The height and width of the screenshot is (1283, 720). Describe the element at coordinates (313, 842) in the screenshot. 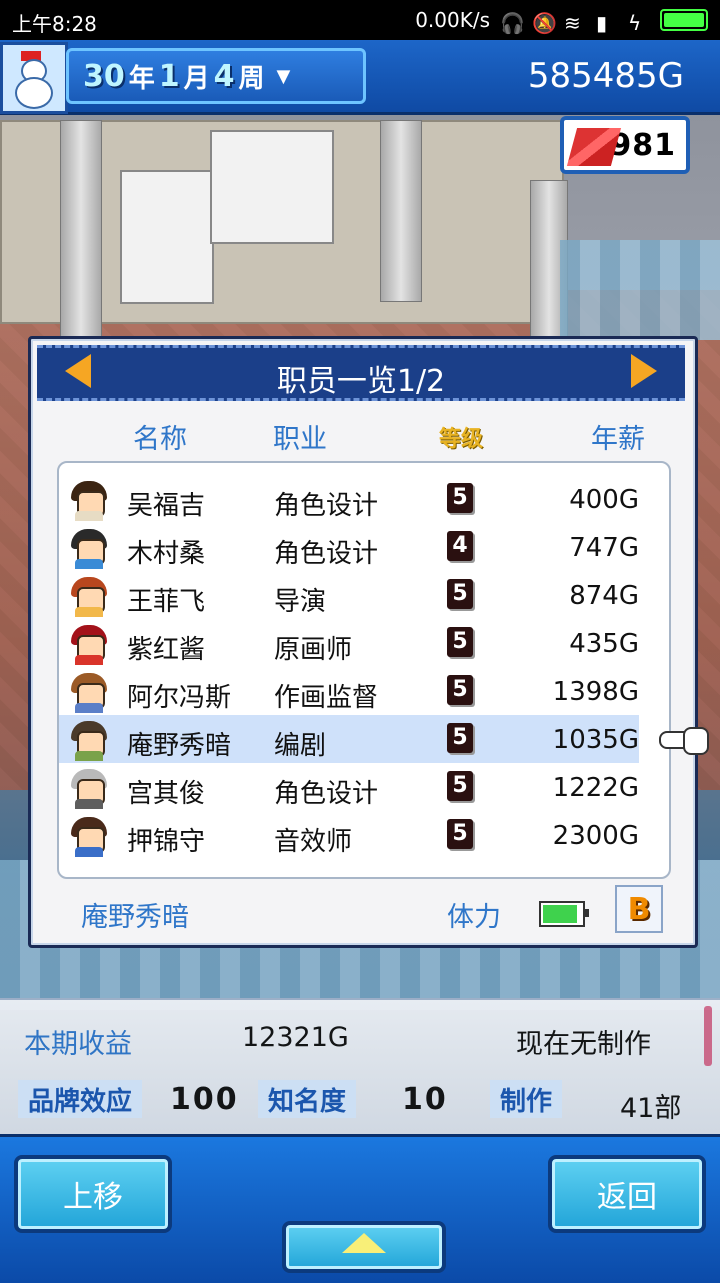

I see `staff-job: 音效师` at that location.